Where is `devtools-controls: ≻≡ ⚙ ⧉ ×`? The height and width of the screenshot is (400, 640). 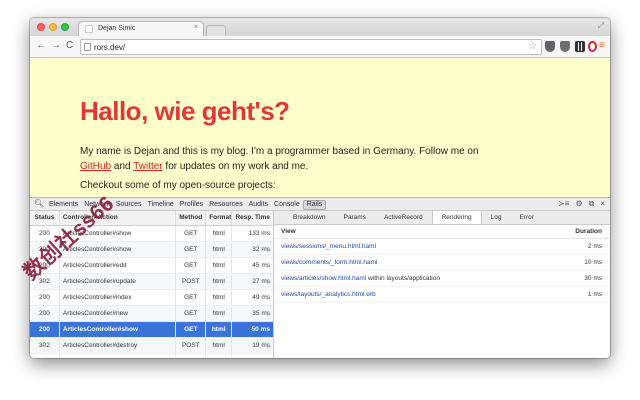
devtools-controls: ≻≡ ⚙ ⧉ × is located at coordinates (581, 204).